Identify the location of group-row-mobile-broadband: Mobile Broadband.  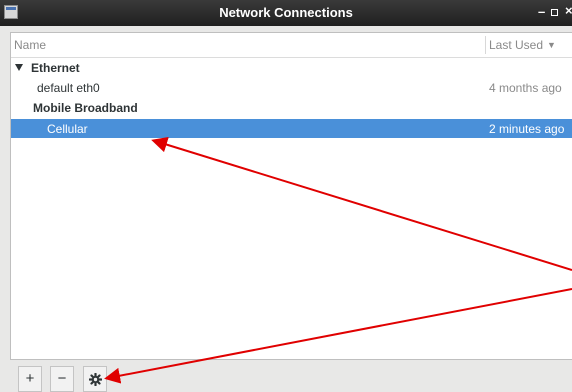
(291, 107).